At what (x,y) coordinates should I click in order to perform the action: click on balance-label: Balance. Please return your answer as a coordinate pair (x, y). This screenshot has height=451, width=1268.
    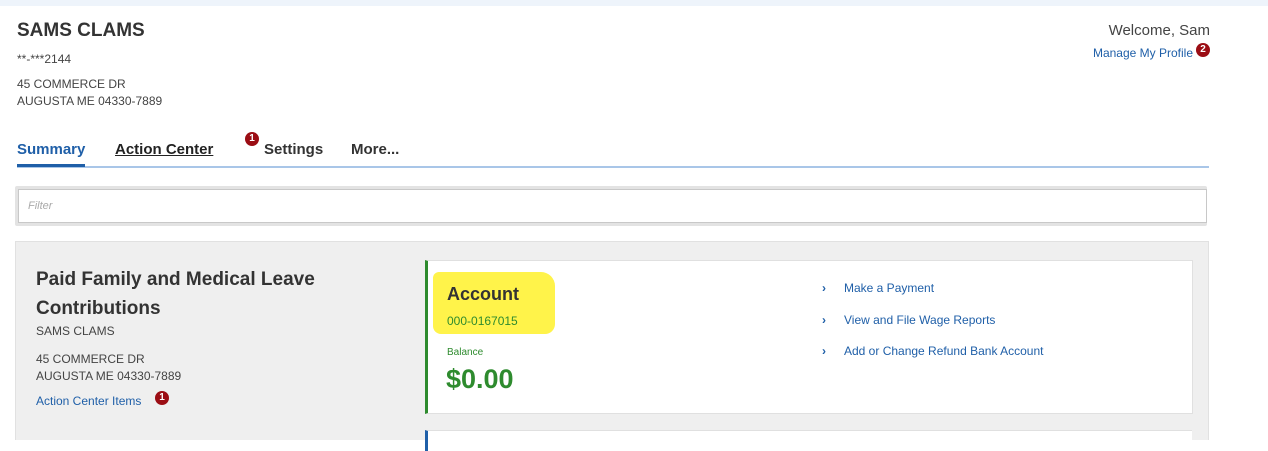
    Looking at the image, I should click on (465, 352).